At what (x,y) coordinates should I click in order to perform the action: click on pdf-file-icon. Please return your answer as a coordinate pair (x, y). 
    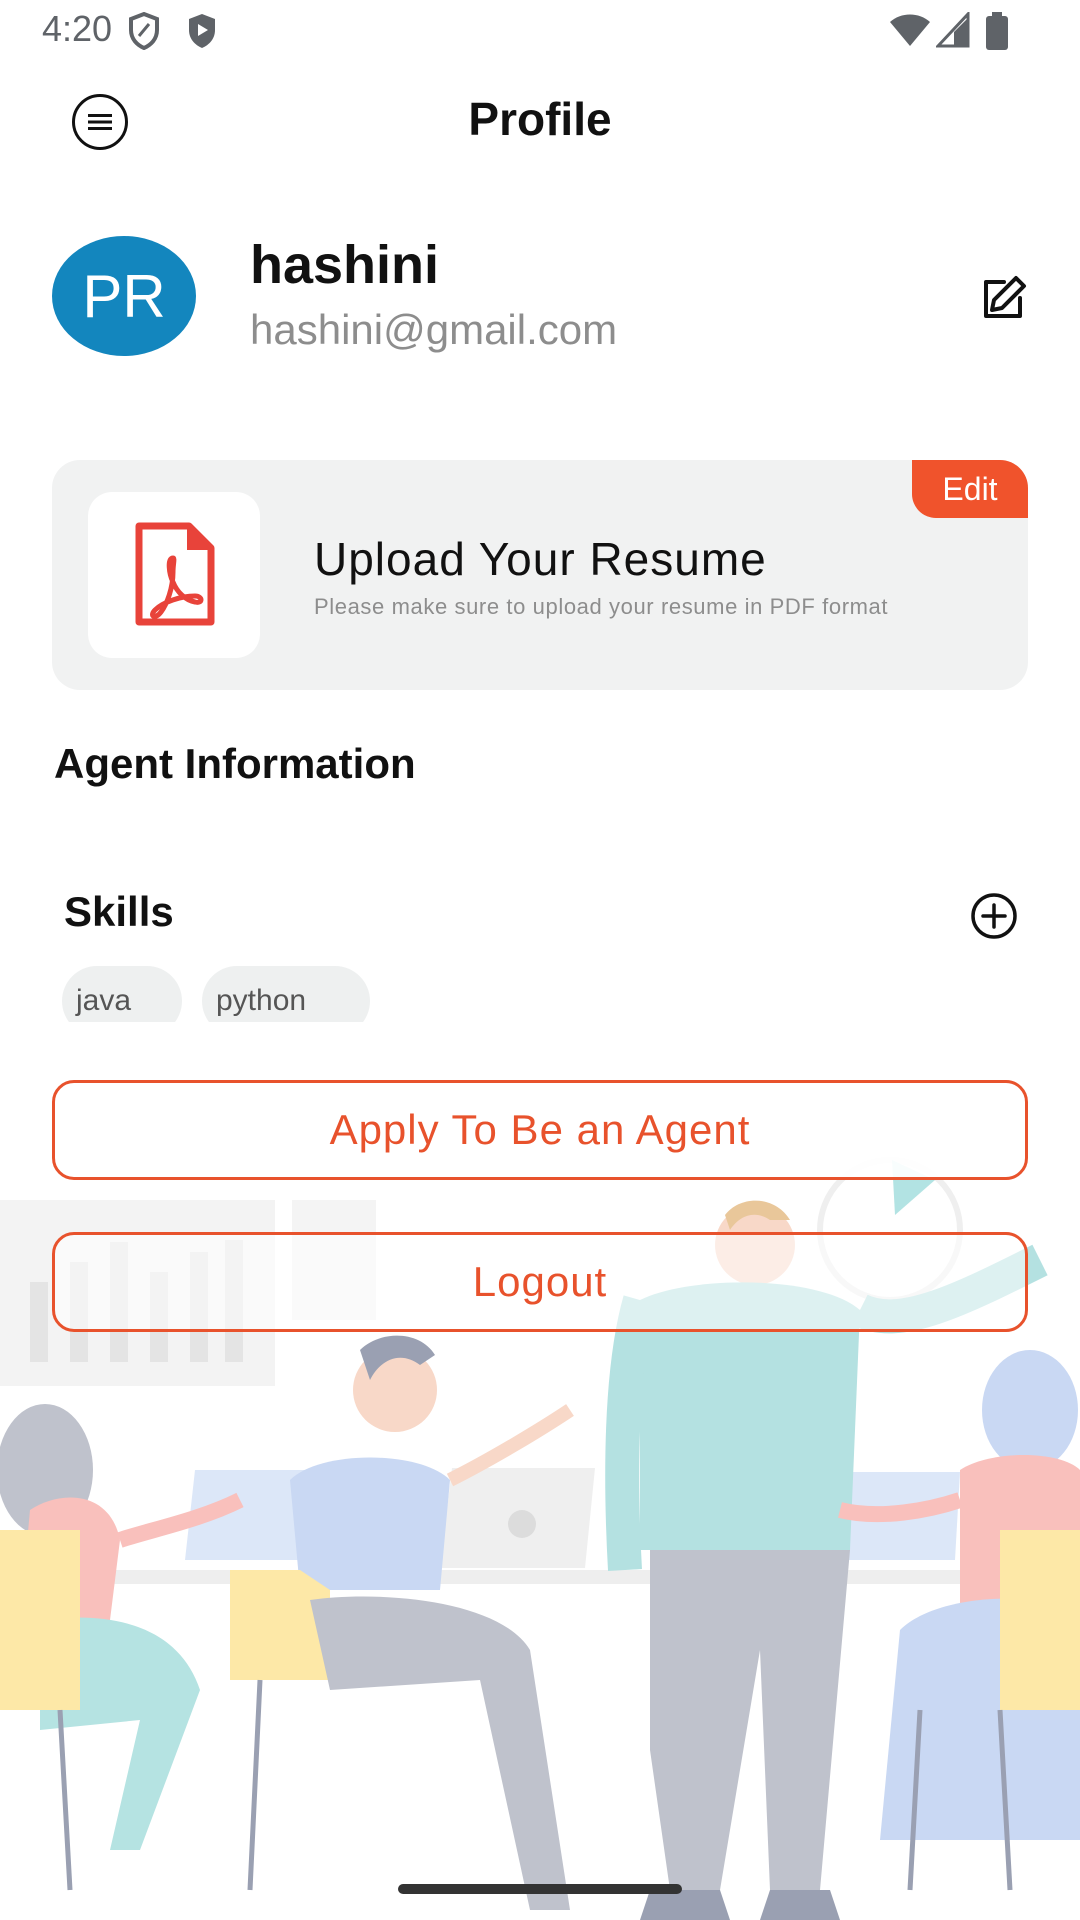
    Looking at the image, I should click on (175, 574).